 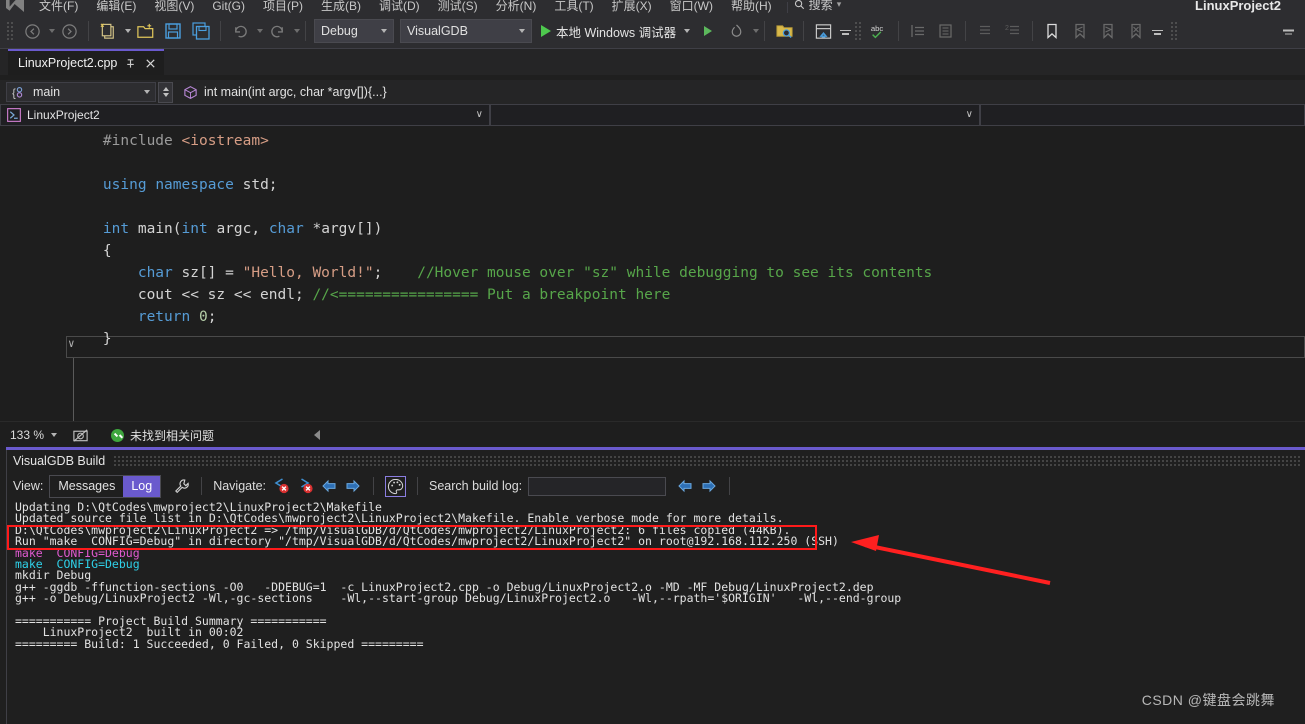 What do you see at coordinates (165, 92) in the screenshot?
I see `member-spinner` at bounding box center [165, 92].